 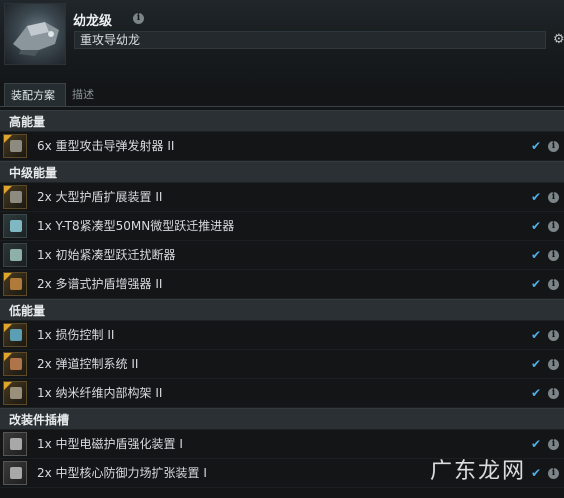 I want to click on shield-extender-icon, so click(x=15, y=197).